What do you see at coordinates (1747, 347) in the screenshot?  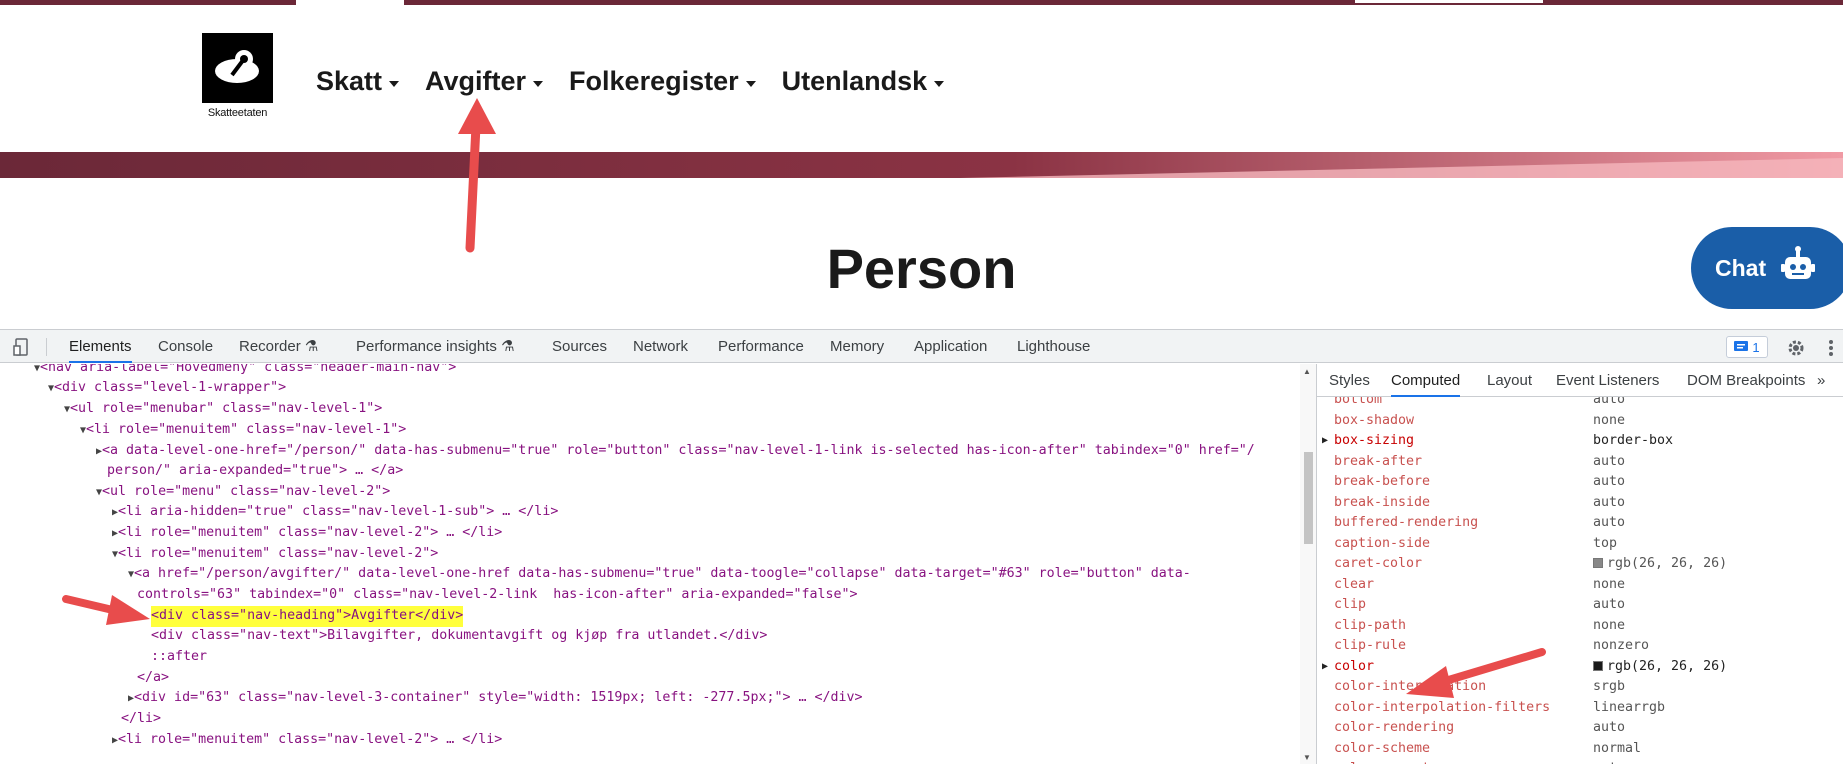 I see `issues-badge: 1` at bounding box center [1747, 347].